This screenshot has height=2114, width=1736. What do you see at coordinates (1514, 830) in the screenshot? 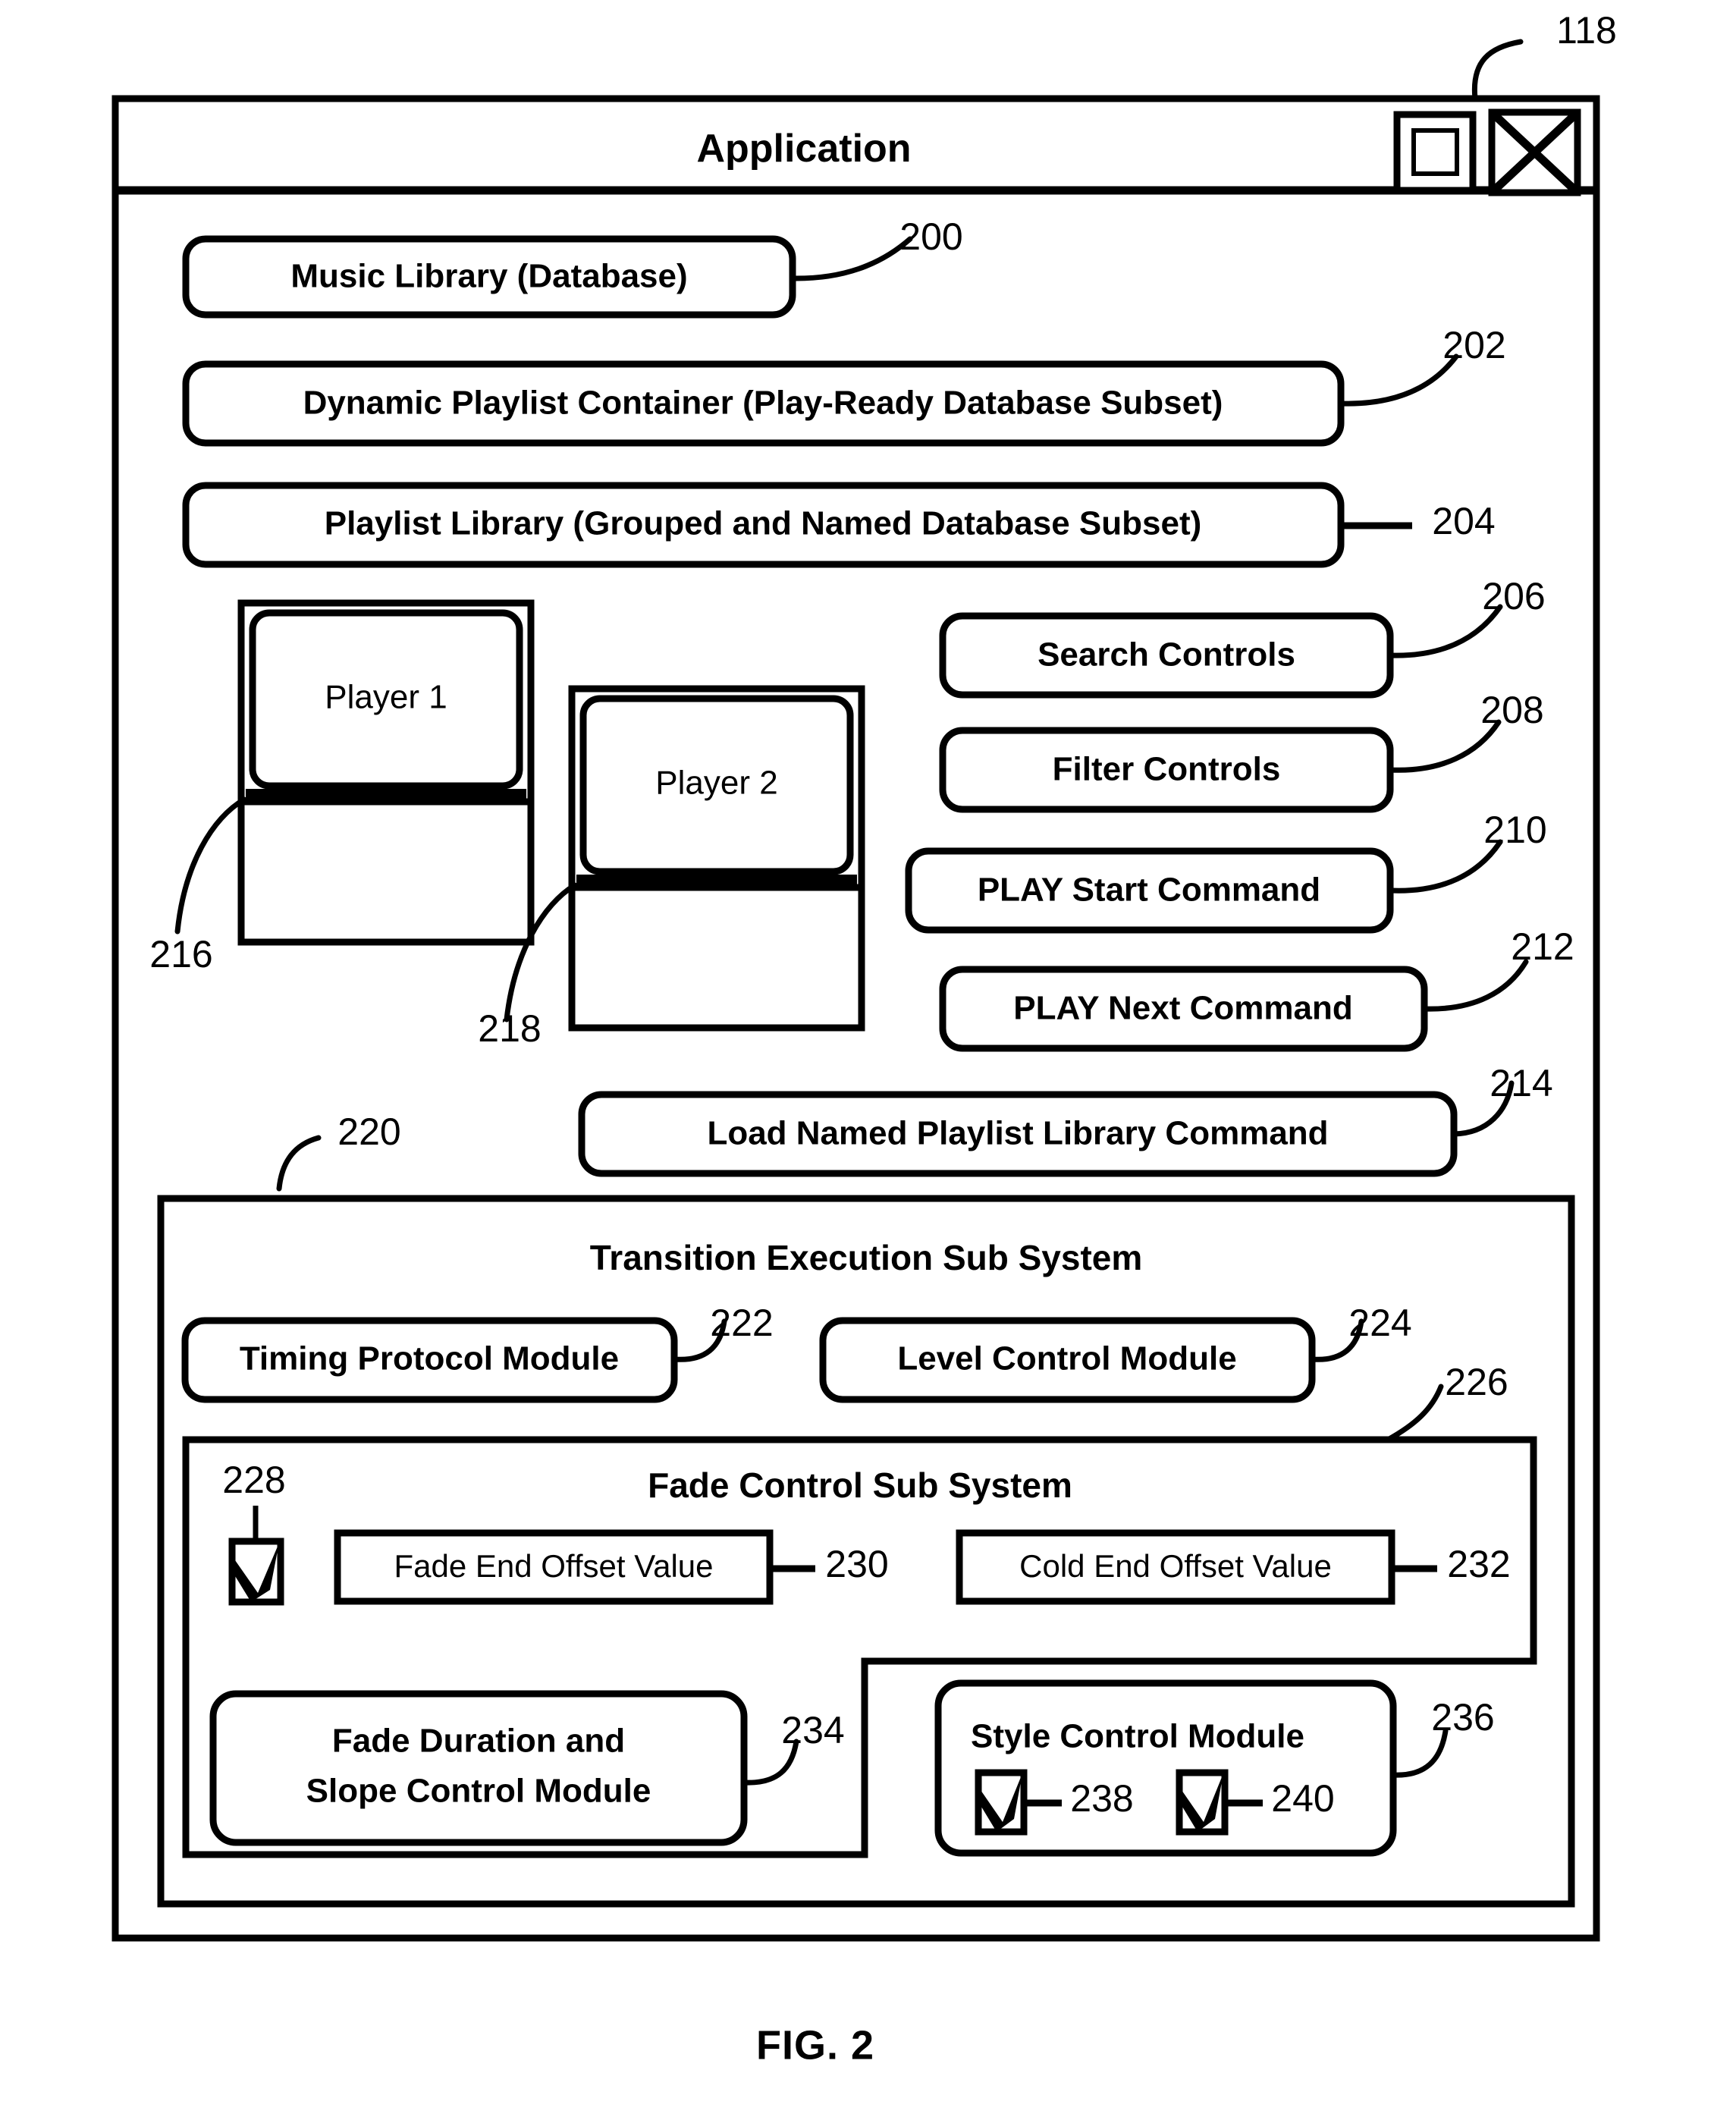
I see `ref-210-label: 210` at bounding box center [1514, 830].